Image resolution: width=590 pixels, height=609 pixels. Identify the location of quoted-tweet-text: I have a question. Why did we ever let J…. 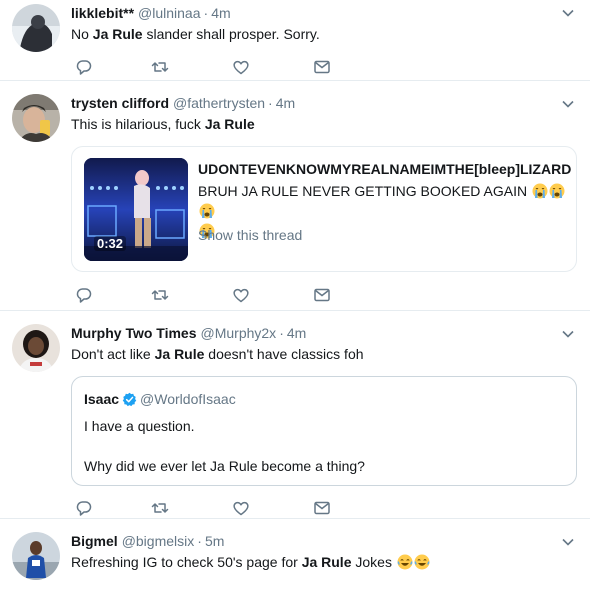
(324, 446).